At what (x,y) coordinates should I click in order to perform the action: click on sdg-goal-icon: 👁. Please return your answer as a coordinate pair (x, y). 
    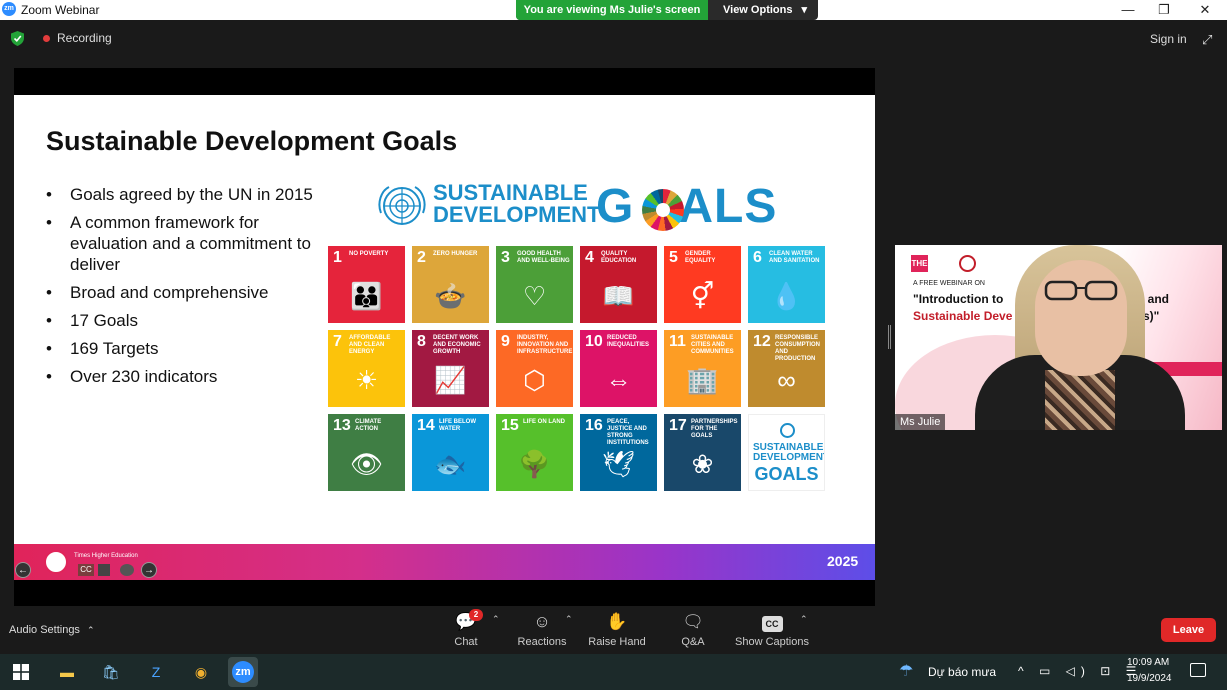
    Looking at the image, I should click on (366, 464).